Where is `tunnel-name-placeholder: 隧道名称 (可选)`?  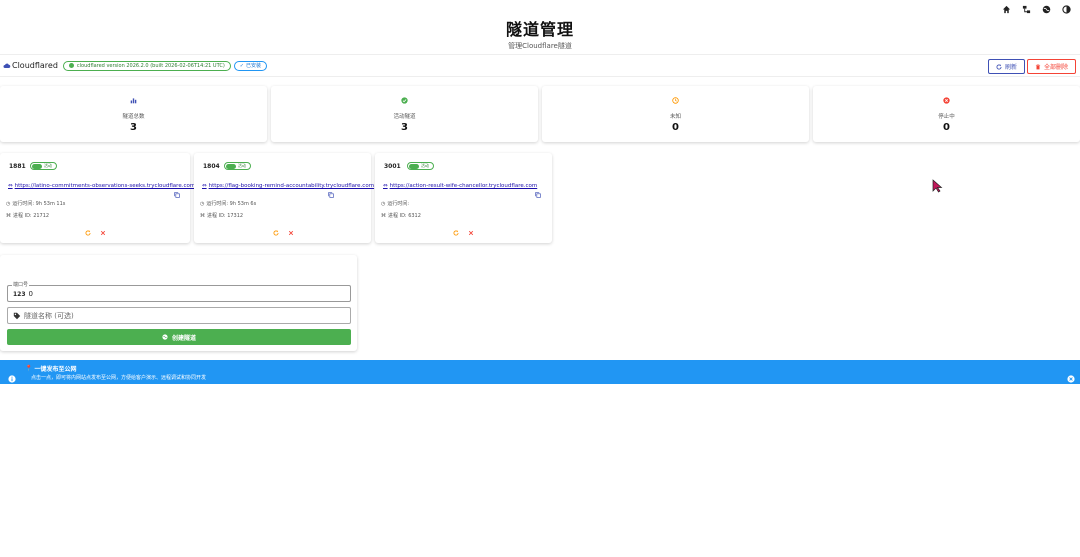 tunnel-name-placeholder: 隧道名称 (可选) is located at coordinates (49, 315).